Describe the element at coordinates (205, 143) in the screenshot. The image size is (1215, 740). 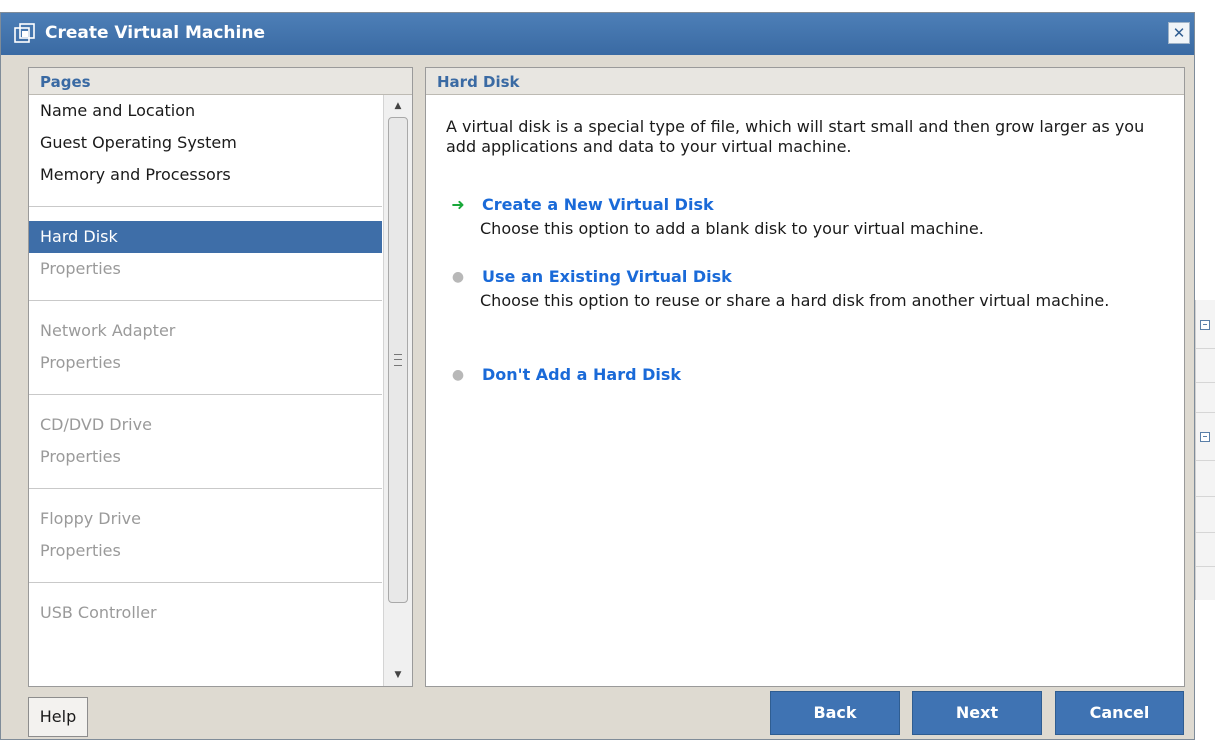
I see `page-item: Guest Operating System` at that location.